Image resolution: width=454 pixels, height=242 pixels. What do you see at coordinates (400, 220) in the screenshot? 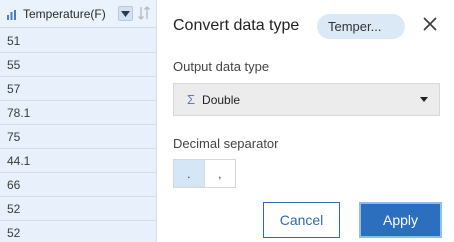
I see `apply-button: Apply` at bounding box center [400, 220].